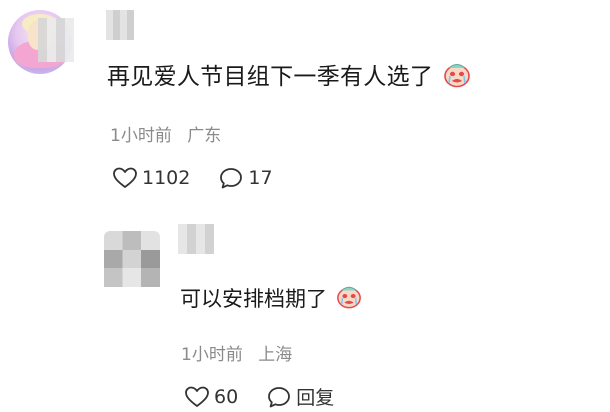 This screenshot has height=412, width=610. What do you see at coordinates (212, 355) in the screenshot?
I see `reply-time: 1小时前` at bounding box center [212, 355].